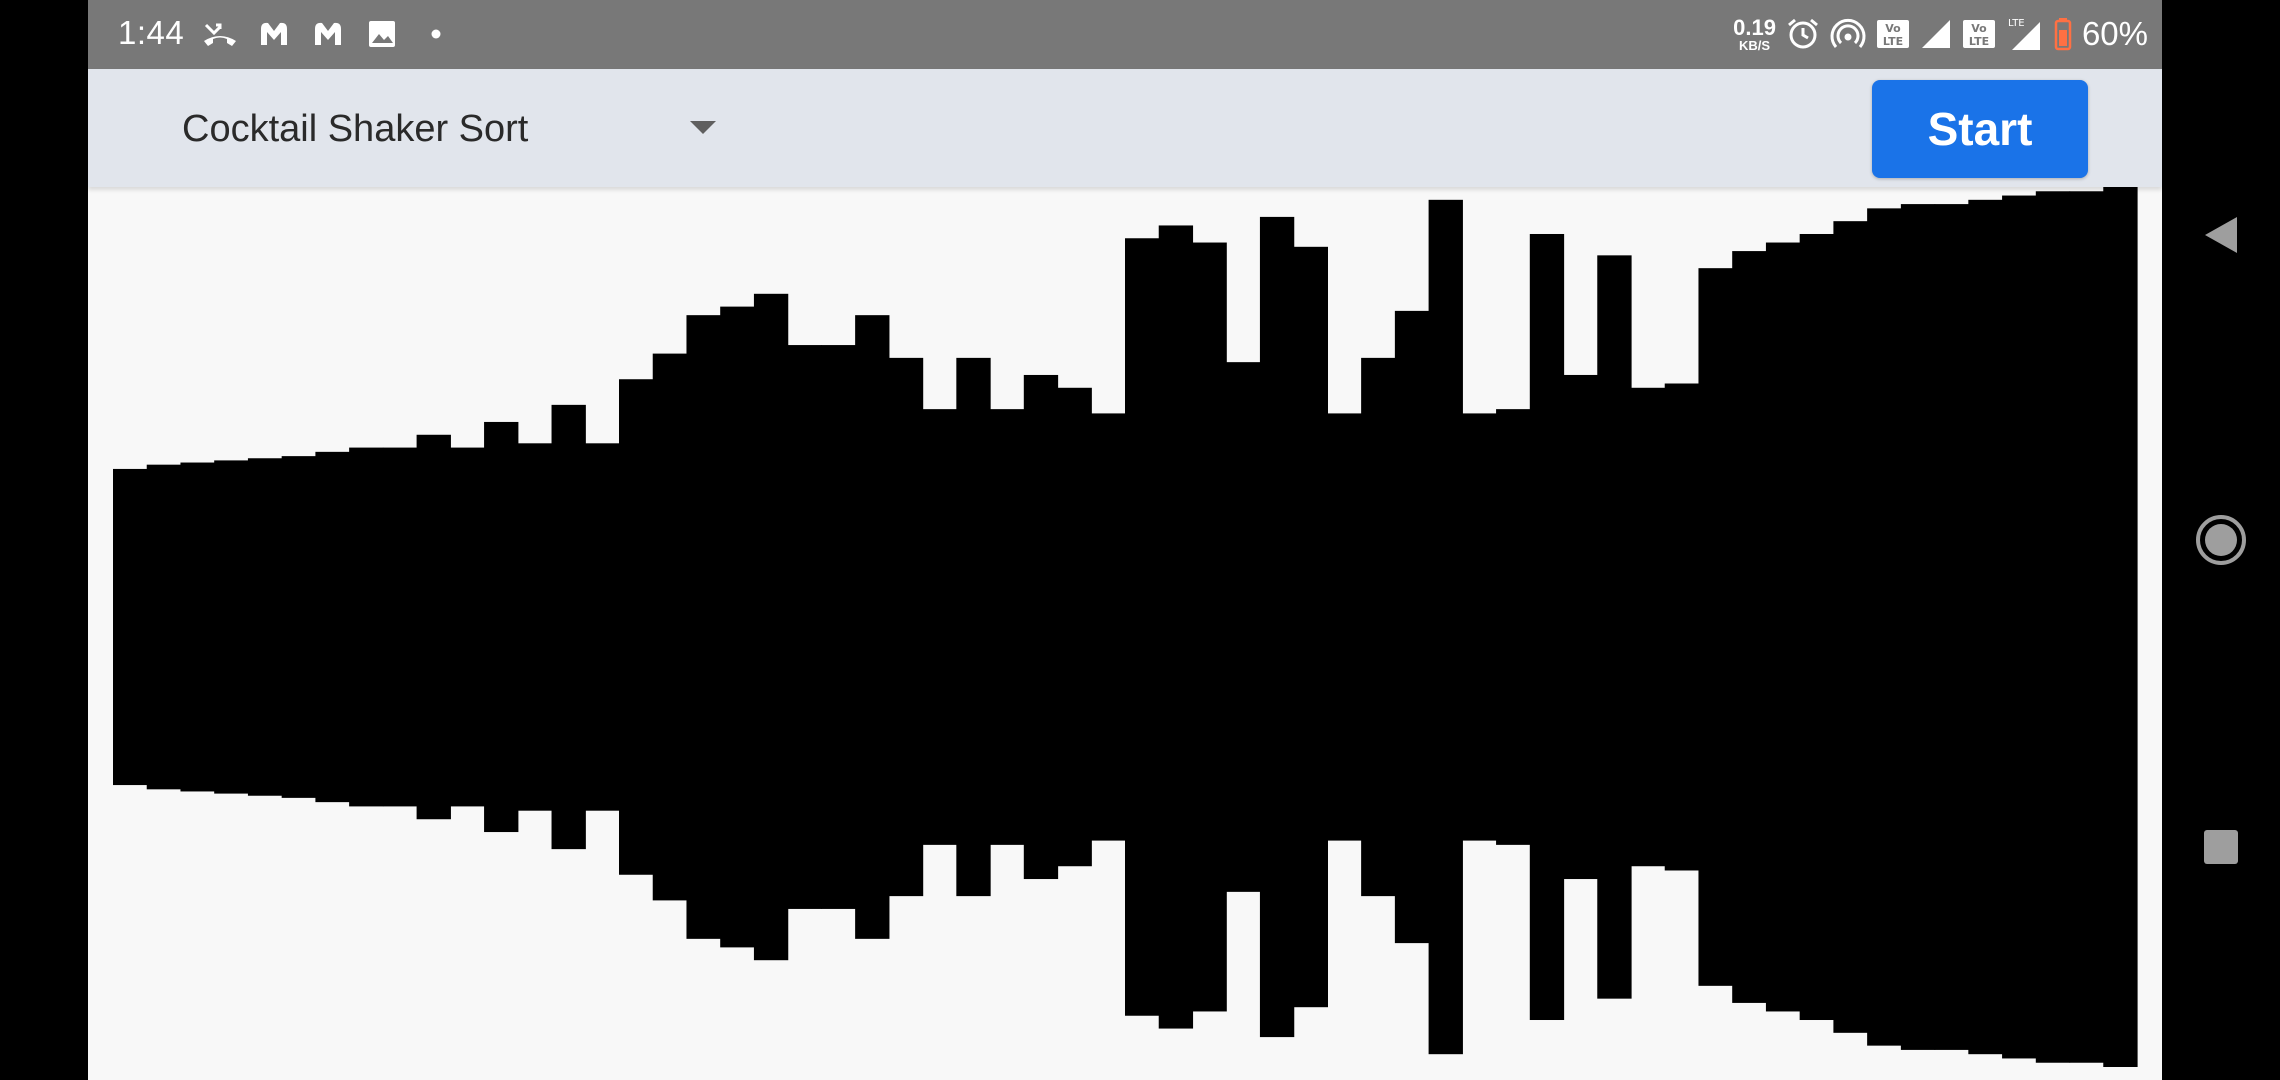  Describe the element at coordinates (220, 34) in the screenshot. I see `missed-call-icon` at that location.